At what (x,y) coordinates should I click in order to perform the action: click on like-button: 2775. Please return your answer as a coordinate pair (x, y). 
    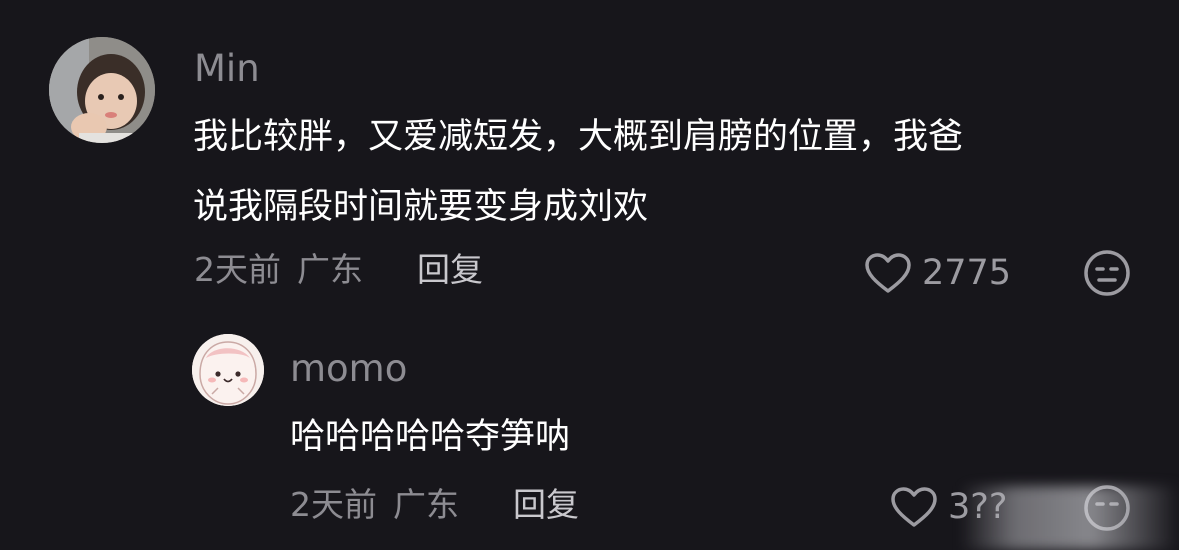
    Looking at the image, I should click on (937, 273).